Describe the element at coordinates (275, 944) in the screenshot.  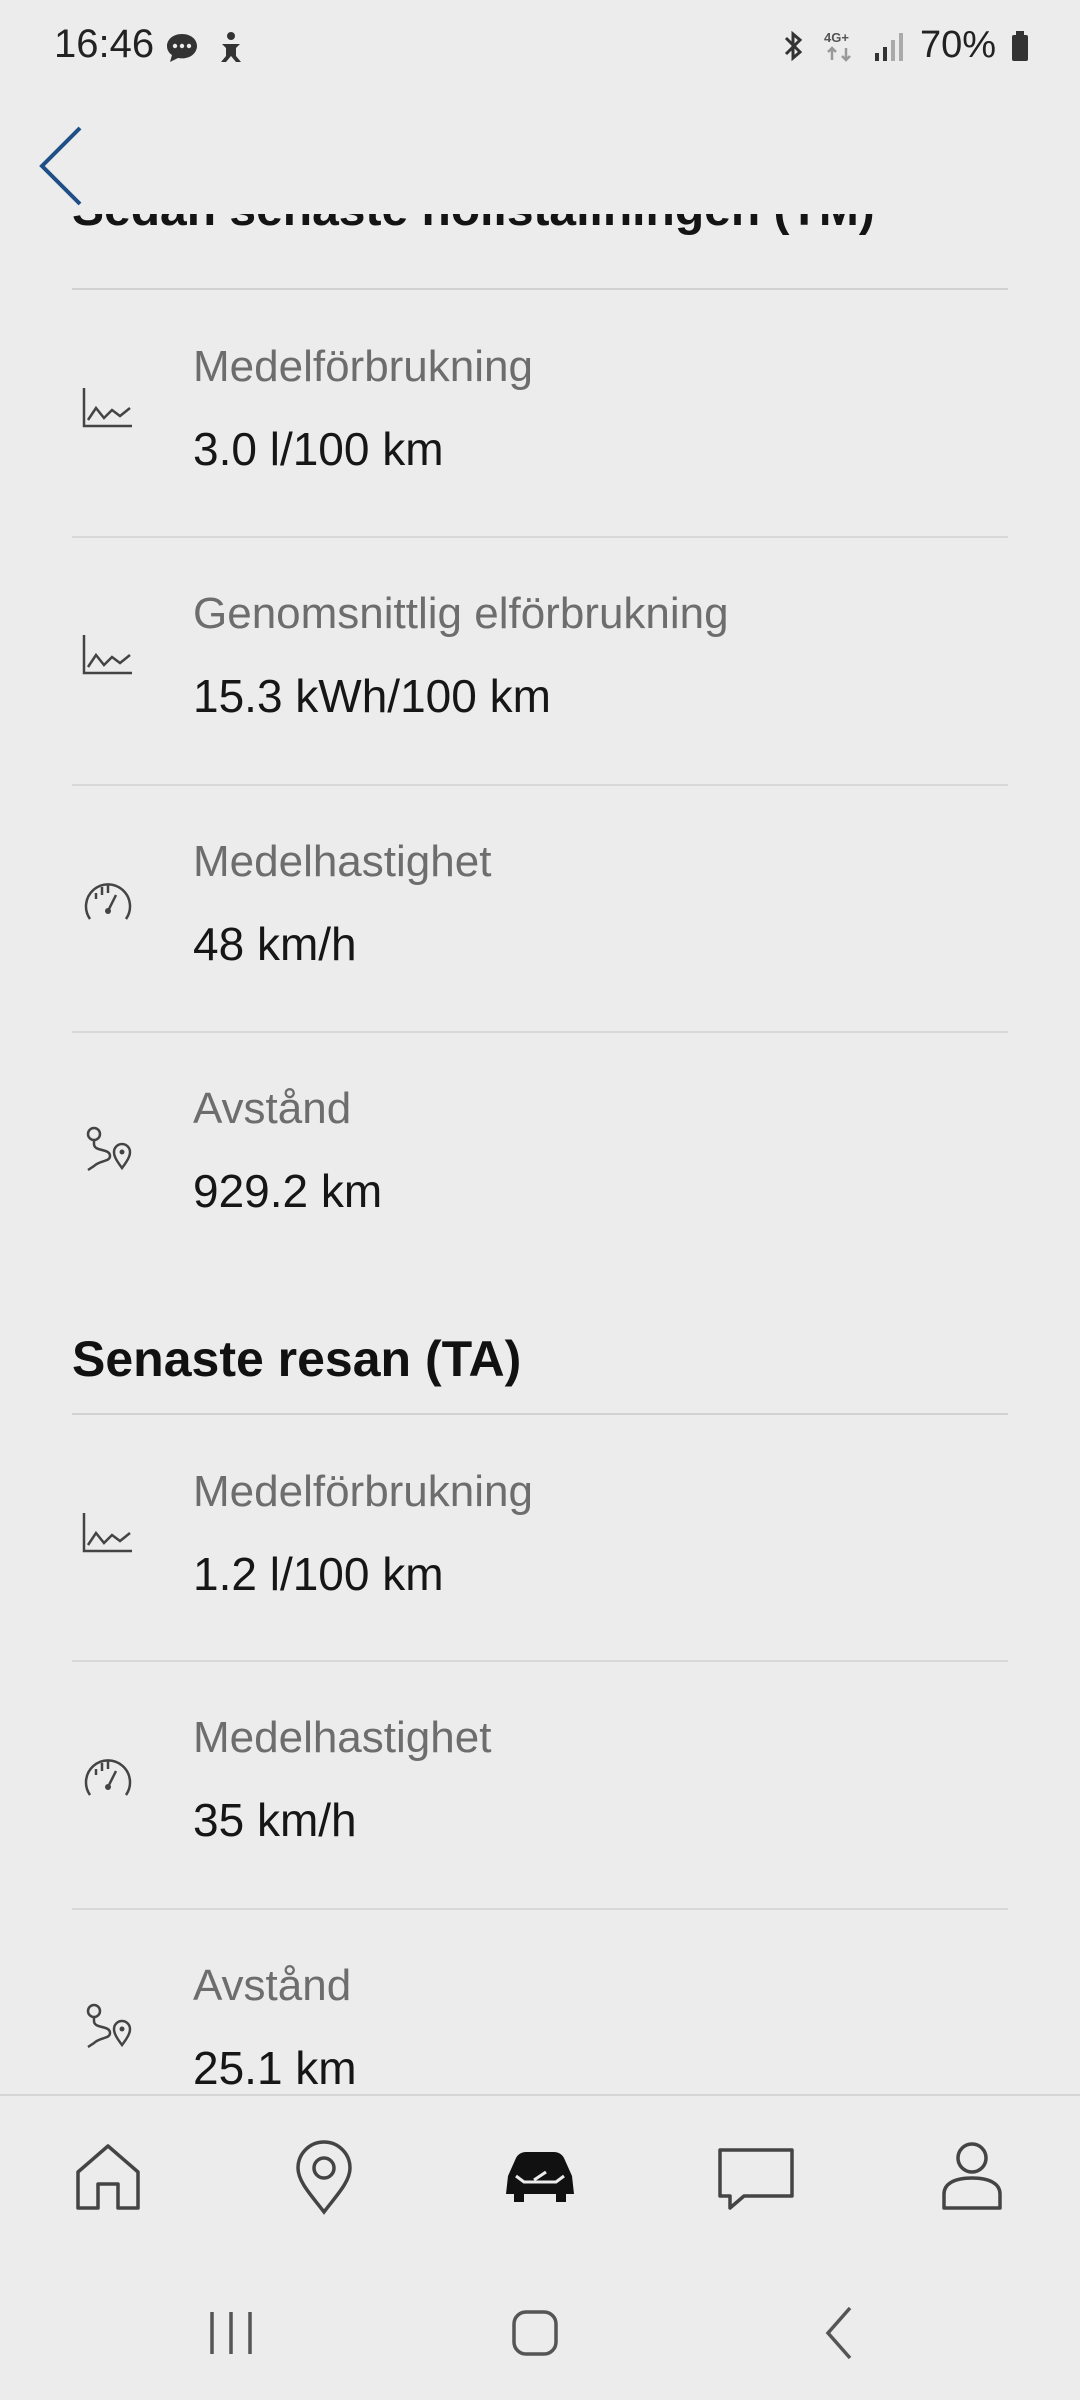
I see `stat-value: 48 km/h` at that location.